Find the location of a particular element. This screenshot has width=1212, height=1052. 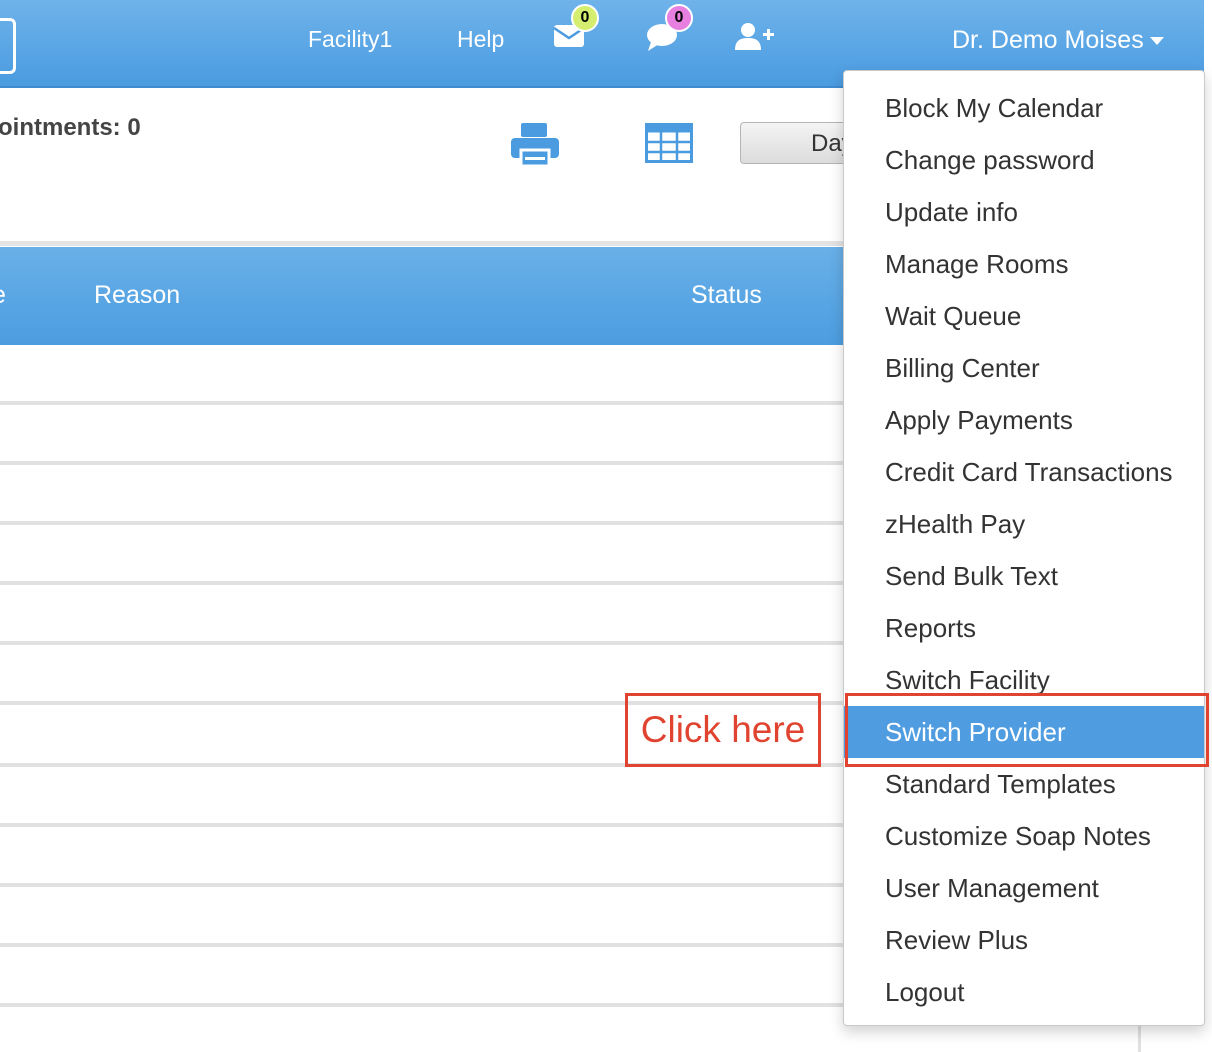

appointments-count: ointments: 0 is located at coordinates (70, 127).